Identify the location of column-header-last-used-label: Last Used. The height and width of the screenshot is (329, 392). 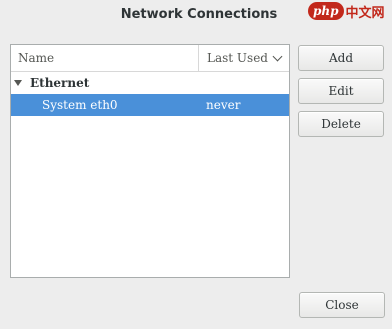
(237, 58).